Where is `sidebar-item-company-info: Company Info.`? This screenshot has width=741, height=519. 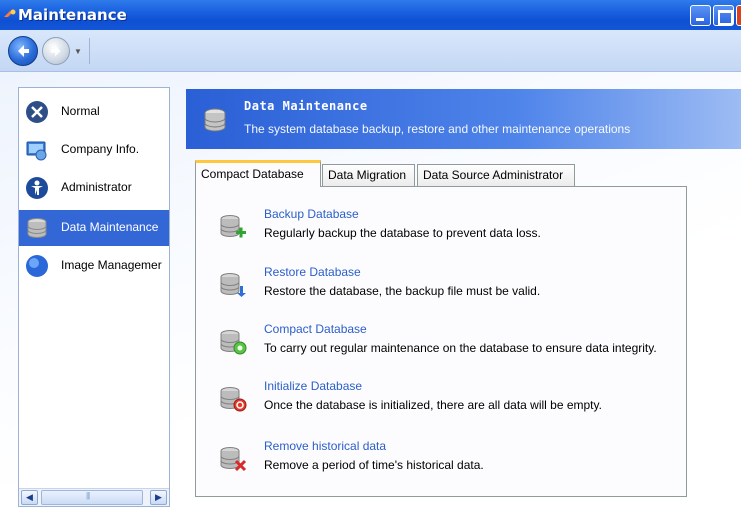
sidebar-item-company-info: Company Info. is located at coordinates (94, 150).